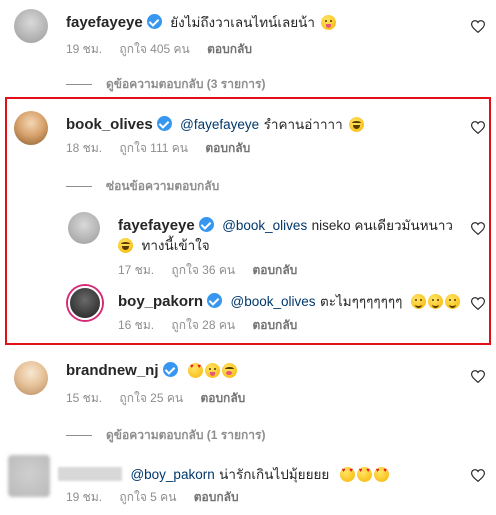  I want to click on zany-face-emoji-icon, so click(229, 370).